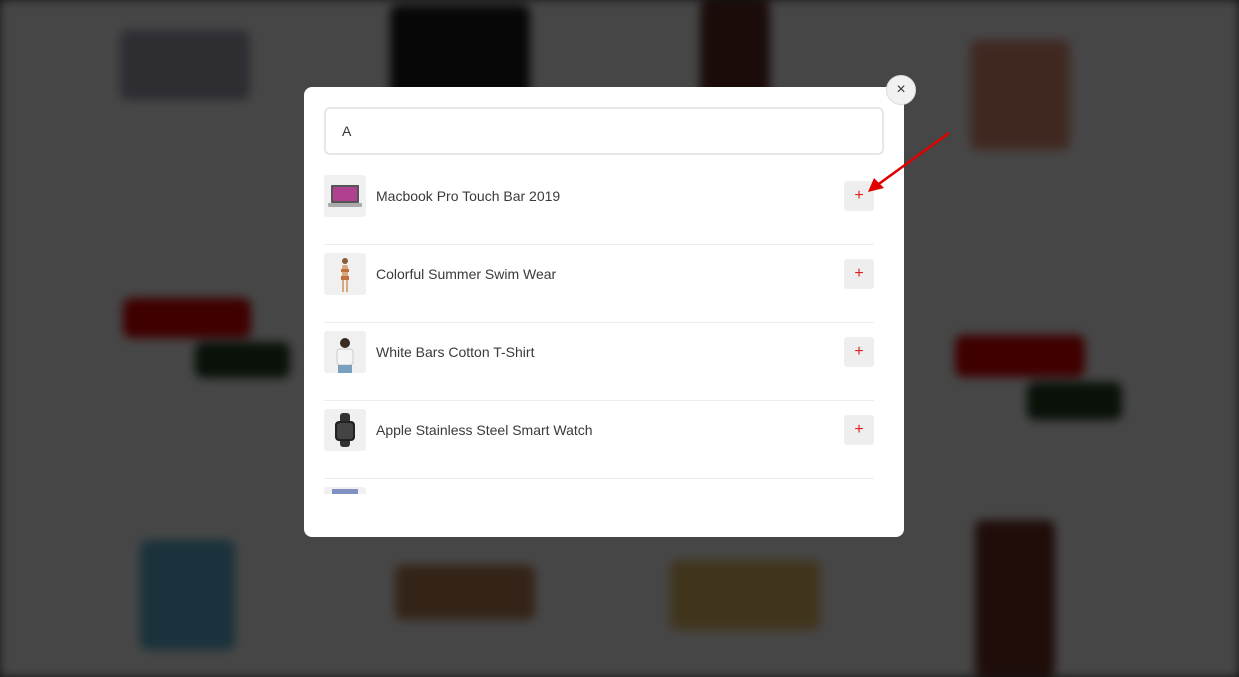 This screenshot has height=677, width=1239. I want to click on list-item, so click(599, 486).